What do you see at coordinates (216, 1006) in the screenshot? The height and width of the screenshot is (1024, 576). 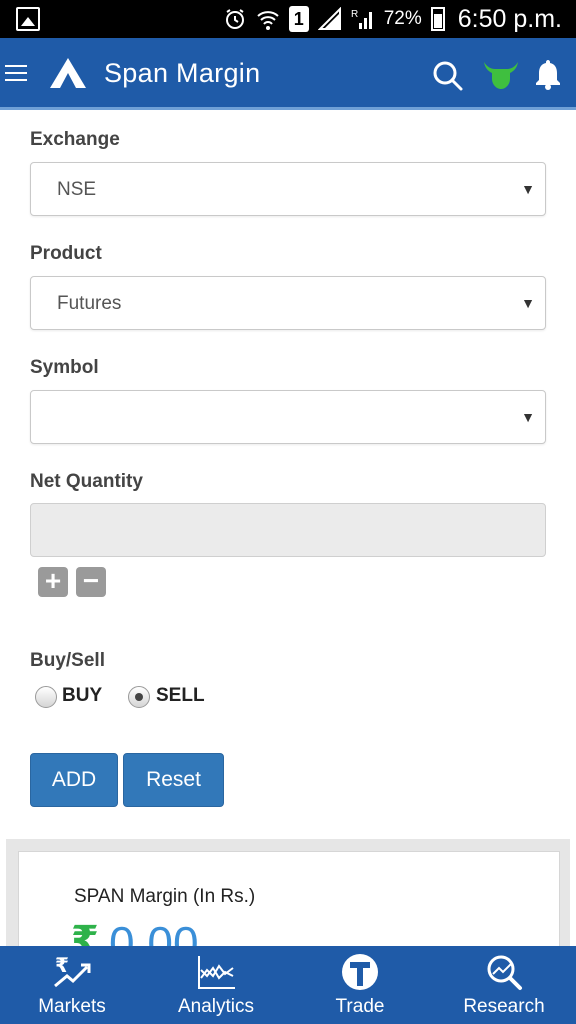 I see `nav-label-analytics: Analytics` at bounding box center [216, 1006].